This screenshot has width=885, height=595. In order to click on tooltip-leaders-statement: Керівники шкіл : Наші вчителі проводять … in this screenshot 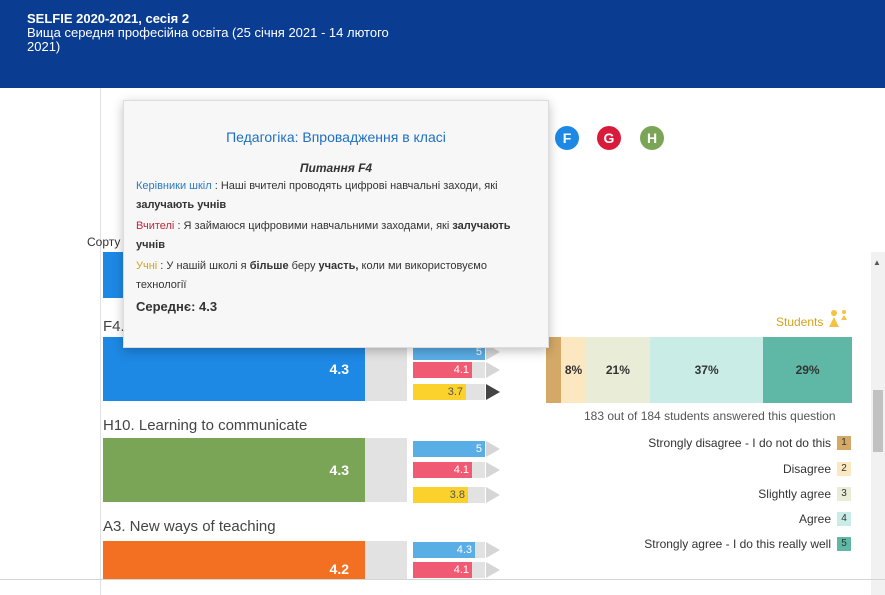, I will do `click(336, 196)`.